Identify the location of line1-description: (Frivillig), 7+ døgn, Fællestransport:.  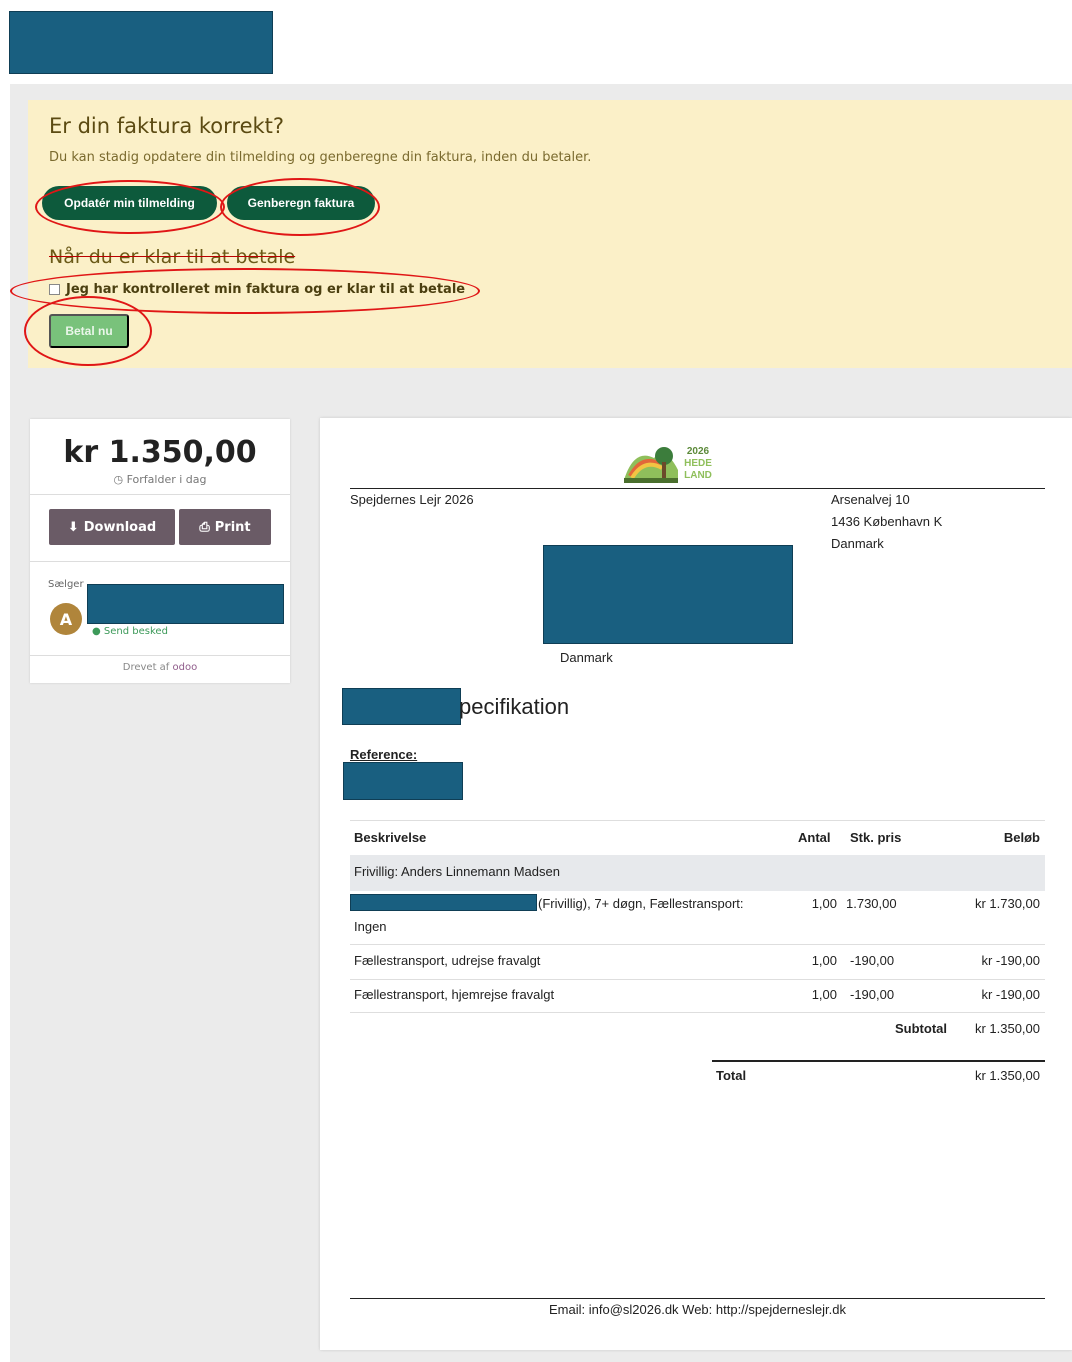
(641, 903).